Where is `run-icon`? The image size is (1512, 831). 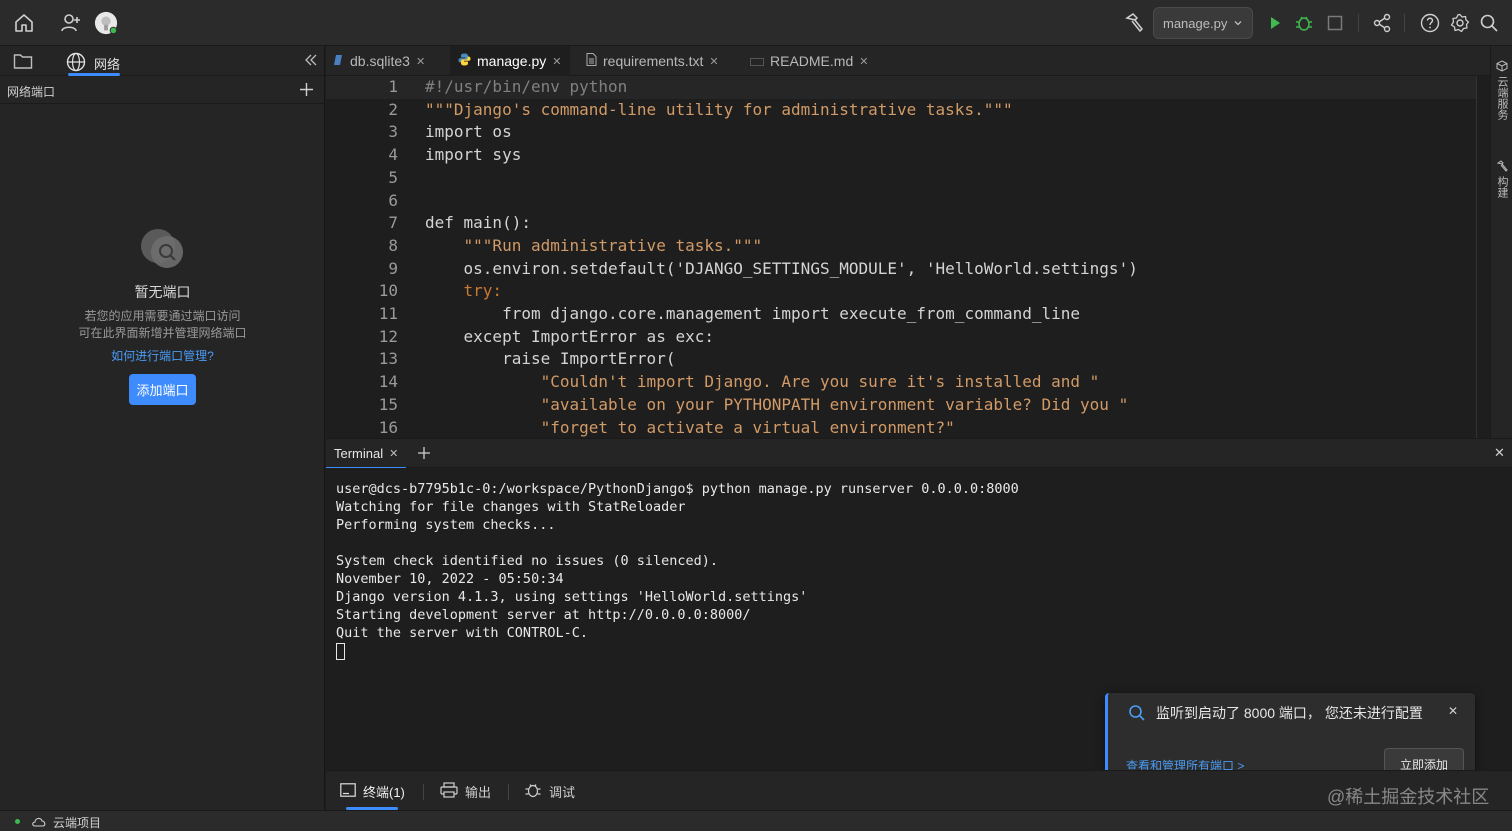 run-icon is located at coordinates (1275, 23).